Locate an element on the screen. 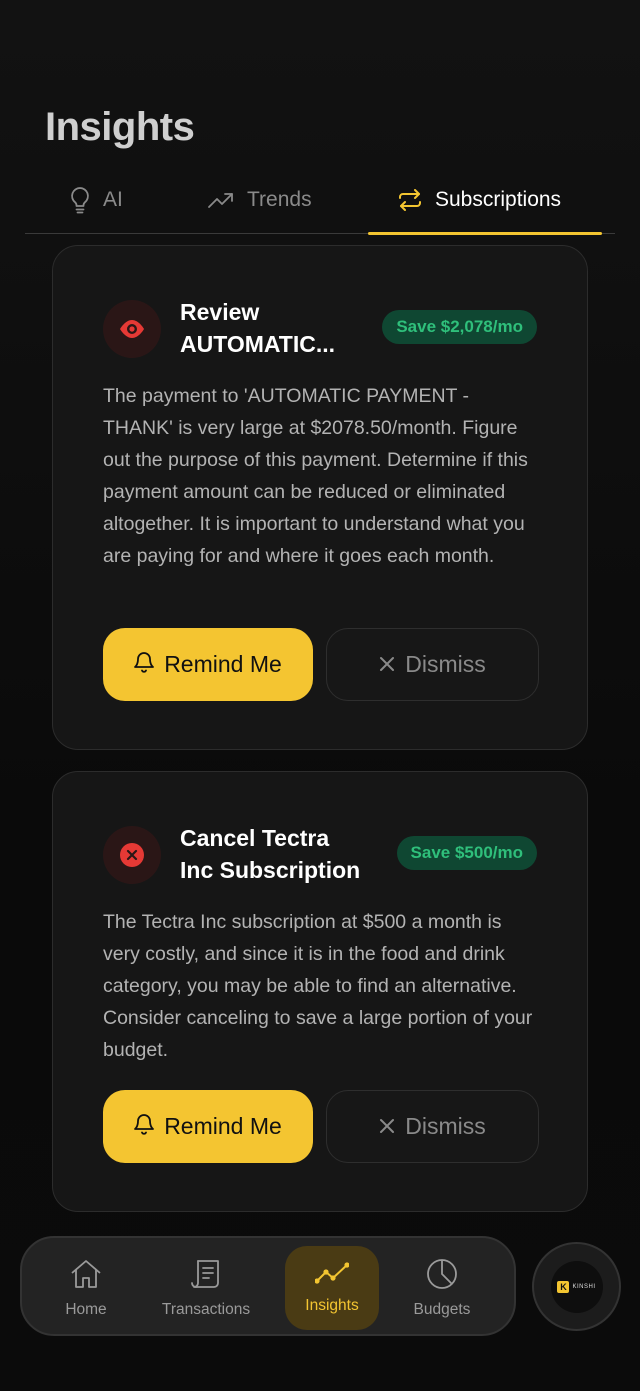 The height and width of the screenshot is (1391, 640). nav-item-budgets: Budgets is located at coordinates (442, 1288).